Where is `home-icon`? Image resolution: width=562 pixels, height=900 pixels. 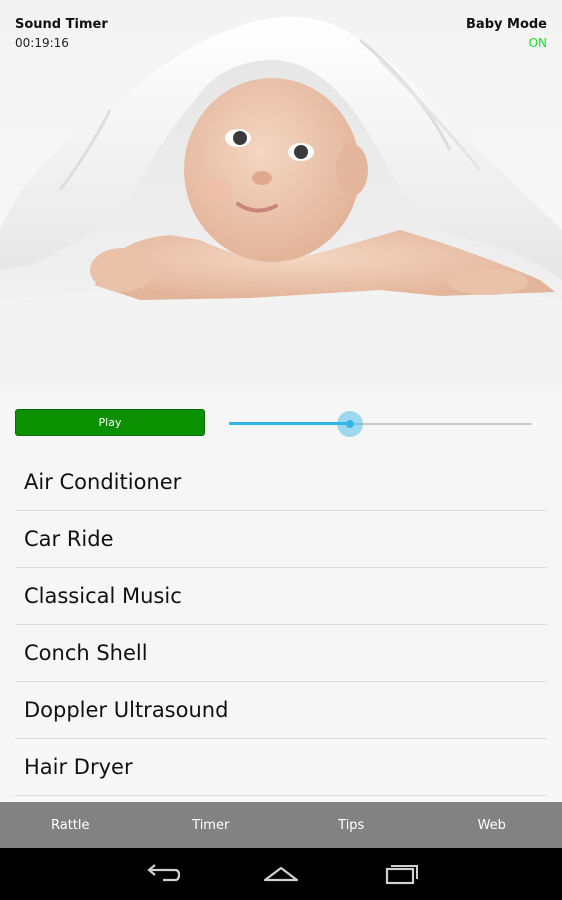 home-icon is located at coordinates (281, 874).